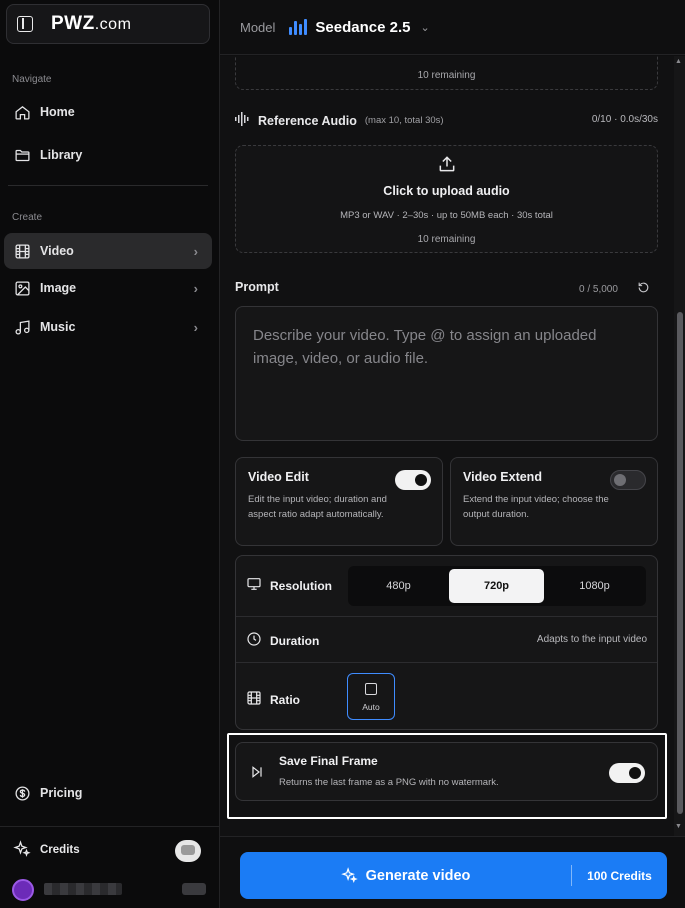 The image size is (685, 908). What do you see at coordinates (598, 289) in the screenshot?
I see `prompt-char-count: 0 / 5,000` at bounding box center [598, 289].